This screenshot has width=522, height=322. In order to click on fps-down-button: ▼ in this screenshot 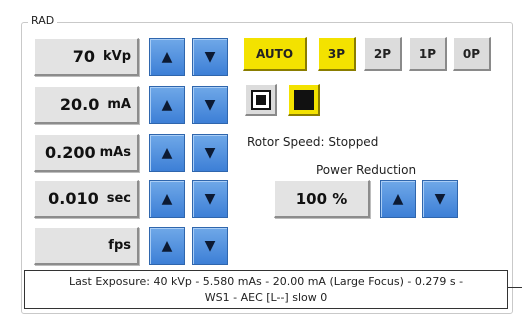, I will do `click(210, 246)`.